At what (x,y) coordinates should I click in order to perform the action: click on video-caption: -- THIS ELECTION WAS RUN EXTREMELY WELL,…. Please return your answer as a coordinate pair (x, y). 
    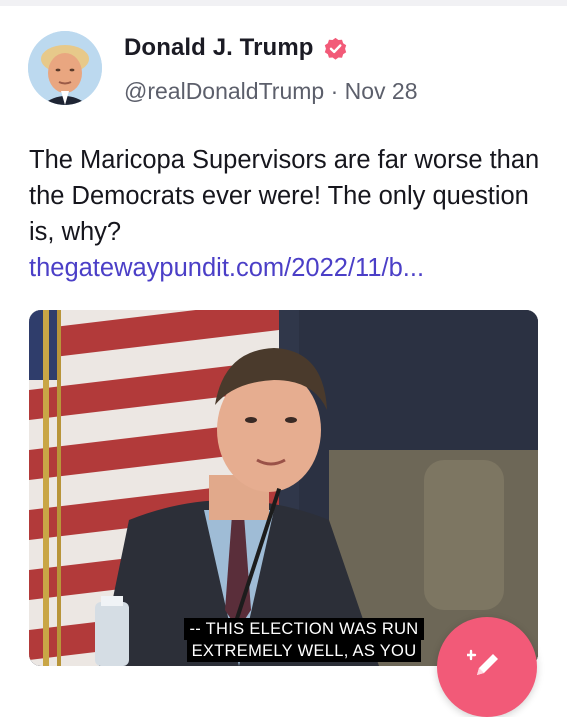
    Looking at the image, I should click on (304, 640).